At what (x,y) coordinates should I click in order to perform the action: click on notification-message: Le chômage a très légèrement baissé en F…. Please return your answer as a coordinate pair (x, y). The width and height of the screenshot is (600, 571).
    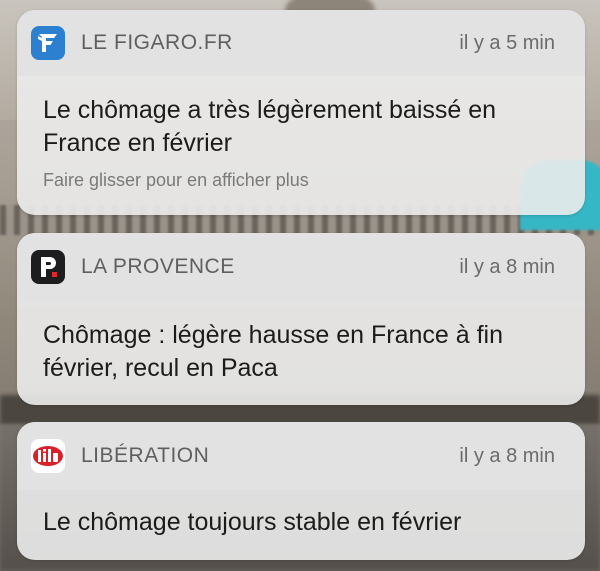
    Looking at the image, I should click on (270, 126).